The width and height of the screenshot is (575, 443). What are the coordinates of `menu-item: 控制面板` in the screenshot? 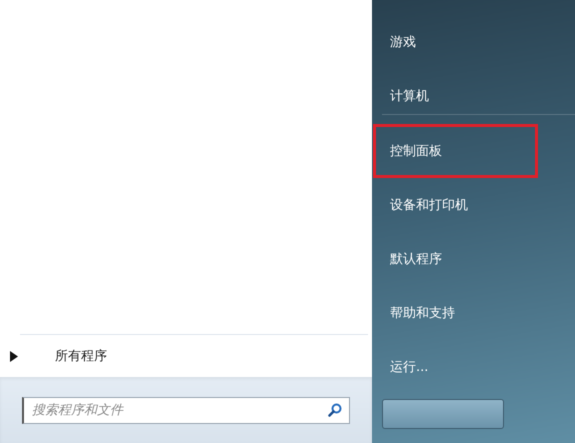 It's located at (455, 151).